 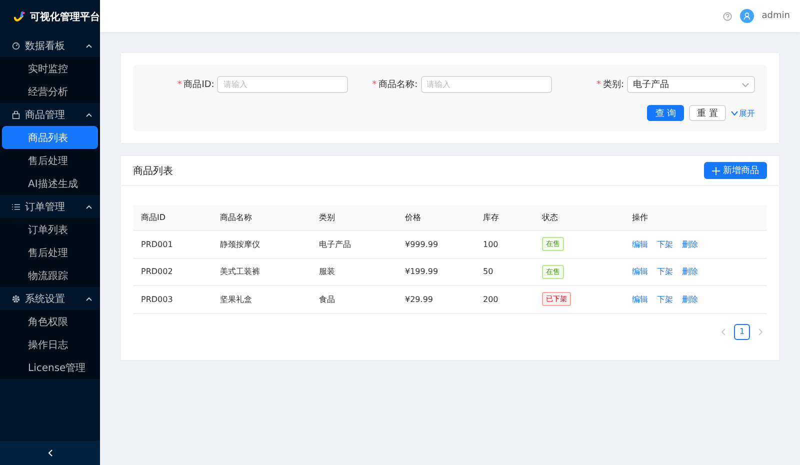 I want to click on menu-item: 操作日志, so click(x=50, y=344).